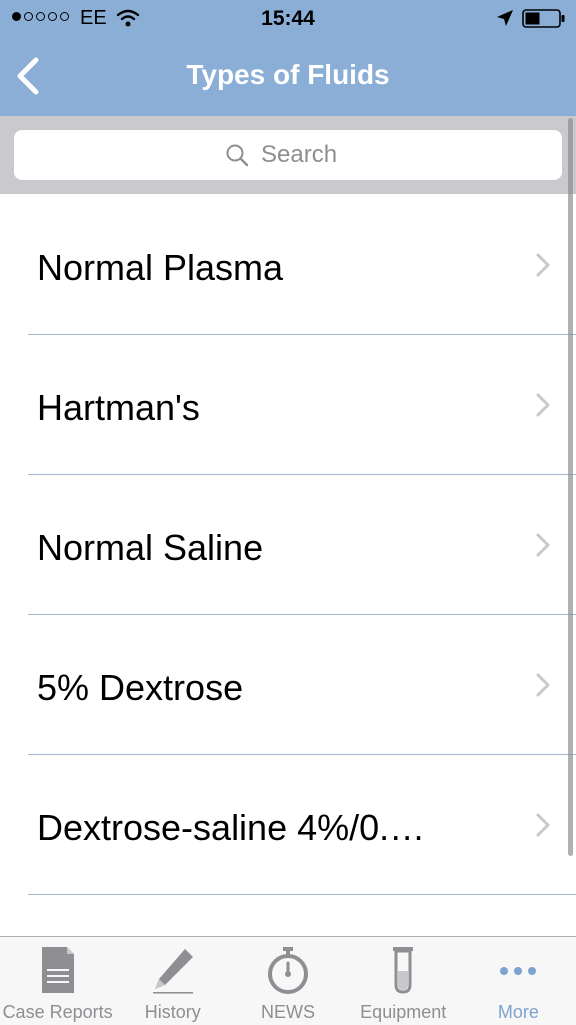 Image resolution: width=576 pixels, height=1025 pixels. I want to click on tab-equipment: Equipment, so click(403, 981).